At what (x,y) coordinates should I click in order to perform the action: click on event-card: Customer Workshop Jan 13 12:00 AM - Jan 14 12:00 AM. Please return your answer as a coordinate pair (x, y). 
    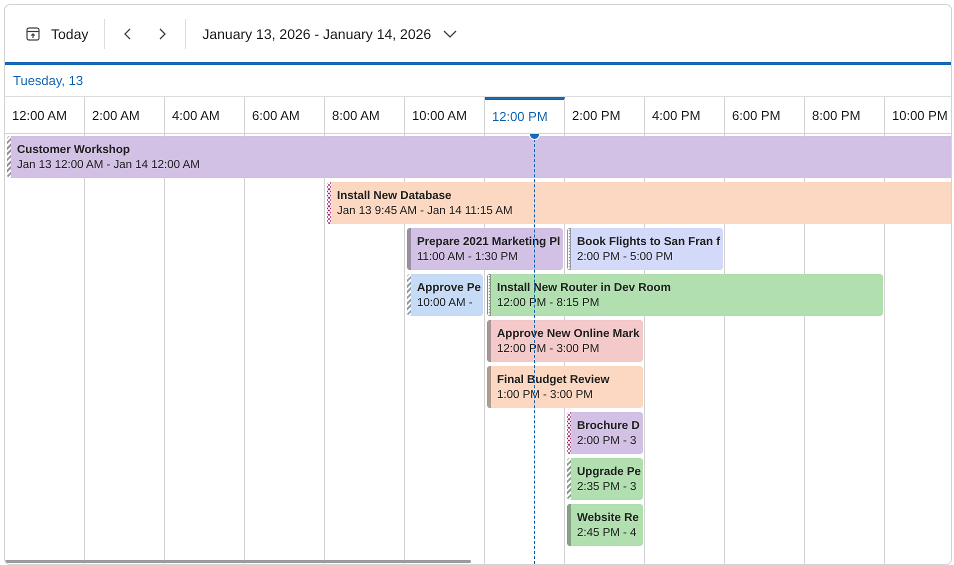
    Looking at the image, I should click on (479, 157).